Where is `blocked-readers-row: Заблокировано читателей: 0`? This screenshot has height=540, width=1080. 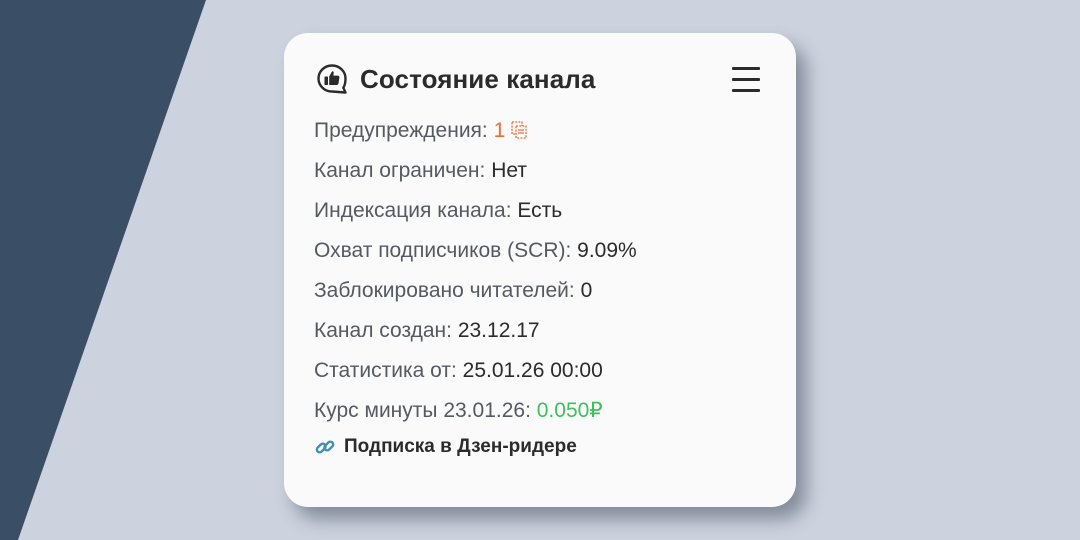
blocked-readers-row: Заблокировано читателей: 0 is located at coordinates (545, 297).